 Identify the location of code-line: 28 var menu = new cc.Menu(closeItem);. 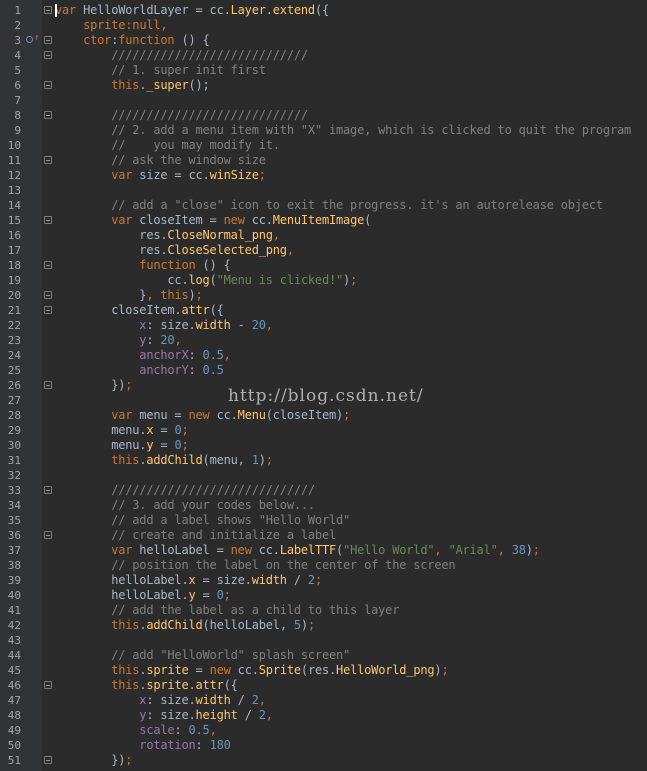
(323, 415).